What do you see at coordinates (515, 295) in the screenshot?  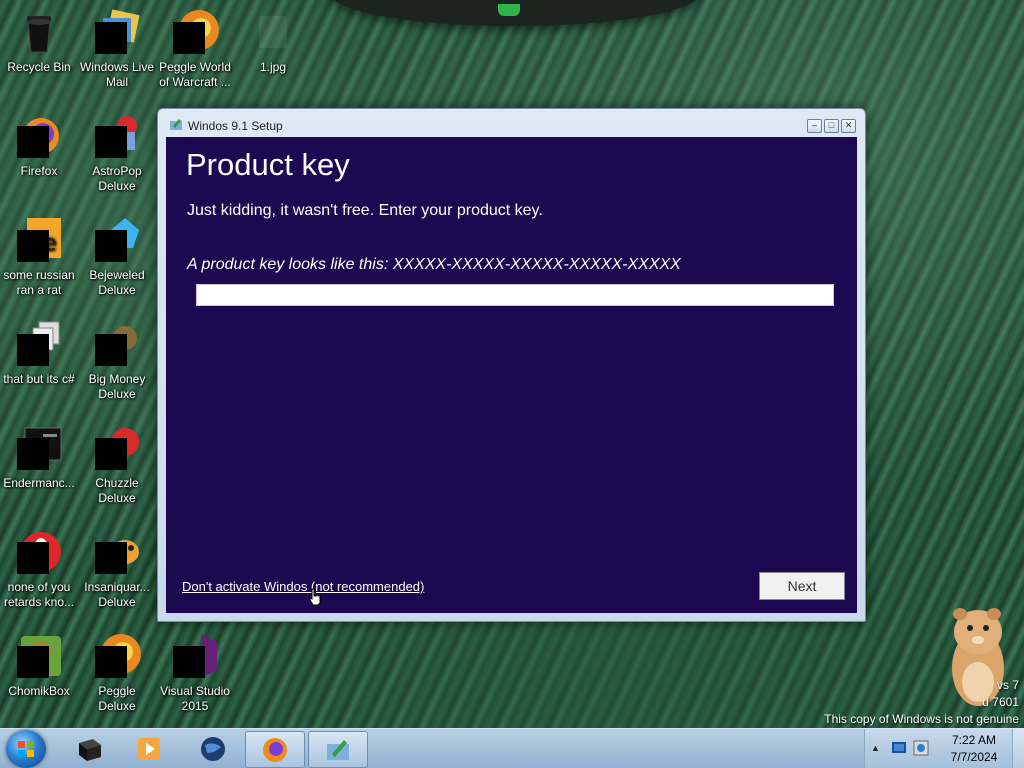 I see `product-key-input` at bounding box center [515, 295].